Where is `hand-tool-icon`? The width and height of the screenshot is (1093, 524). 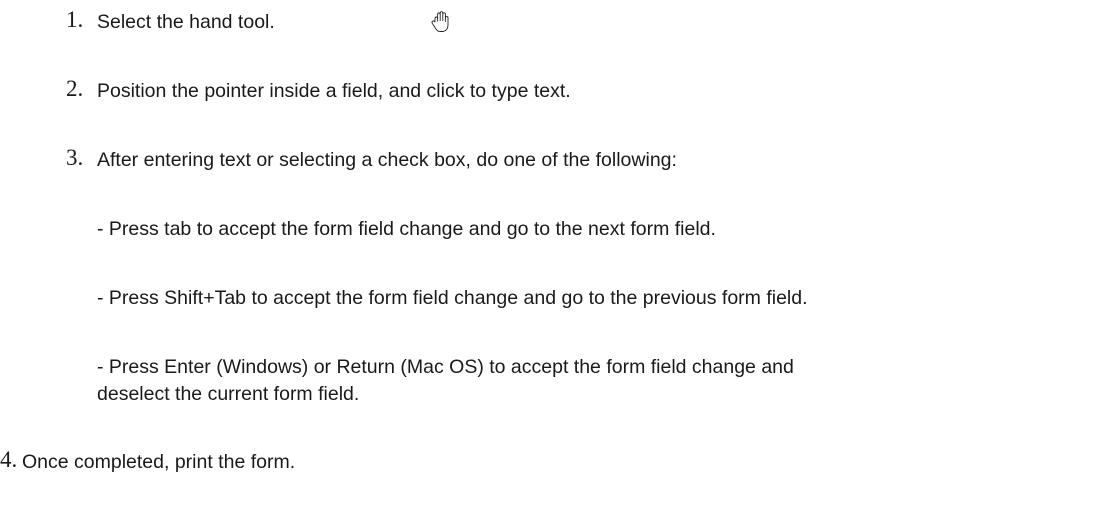
hand-tool-icon is located at coordinates (440, 21).